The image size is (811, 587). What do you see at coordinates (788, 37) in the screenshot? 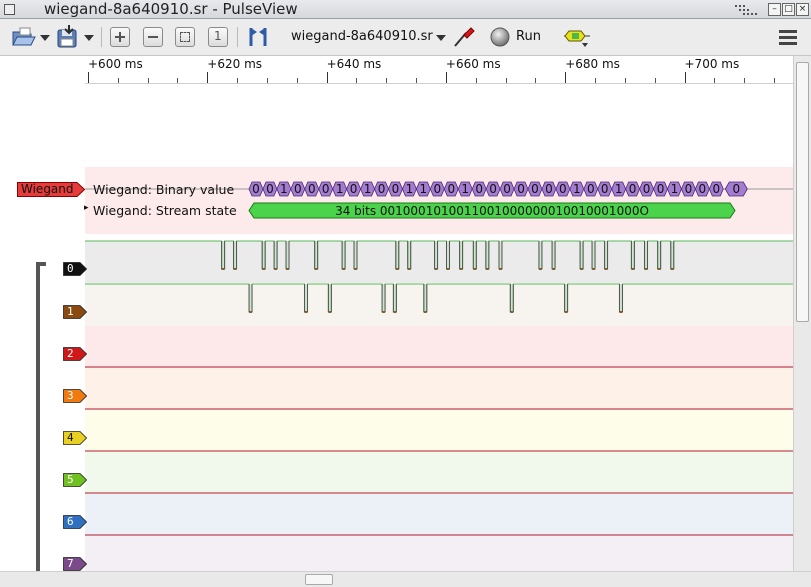
I see `menu-icon` at bounding box center [788, 37].